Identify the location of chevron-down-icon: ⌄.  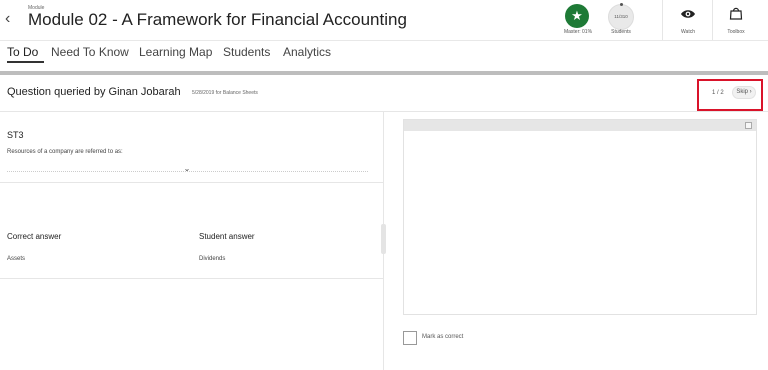
(187, 169).